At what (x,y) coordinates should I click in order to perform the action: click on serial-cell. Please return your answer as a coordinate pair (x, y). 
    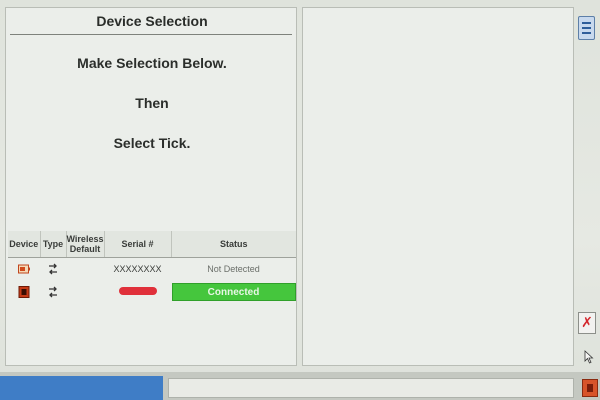
    Looking at the image, I should click on (137, 291).